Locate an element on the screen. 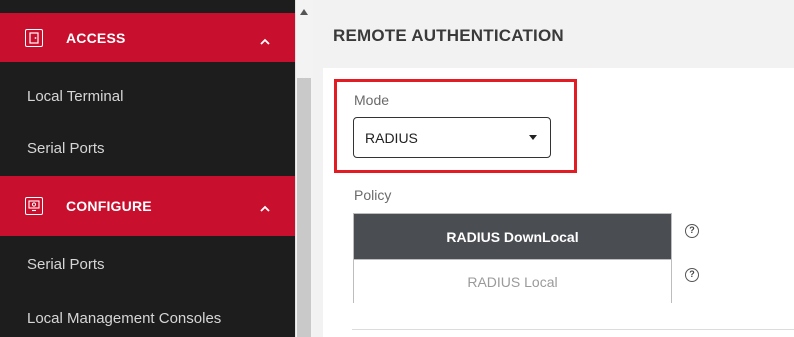  scroll-up-icon is located at coordinates (304, 12).